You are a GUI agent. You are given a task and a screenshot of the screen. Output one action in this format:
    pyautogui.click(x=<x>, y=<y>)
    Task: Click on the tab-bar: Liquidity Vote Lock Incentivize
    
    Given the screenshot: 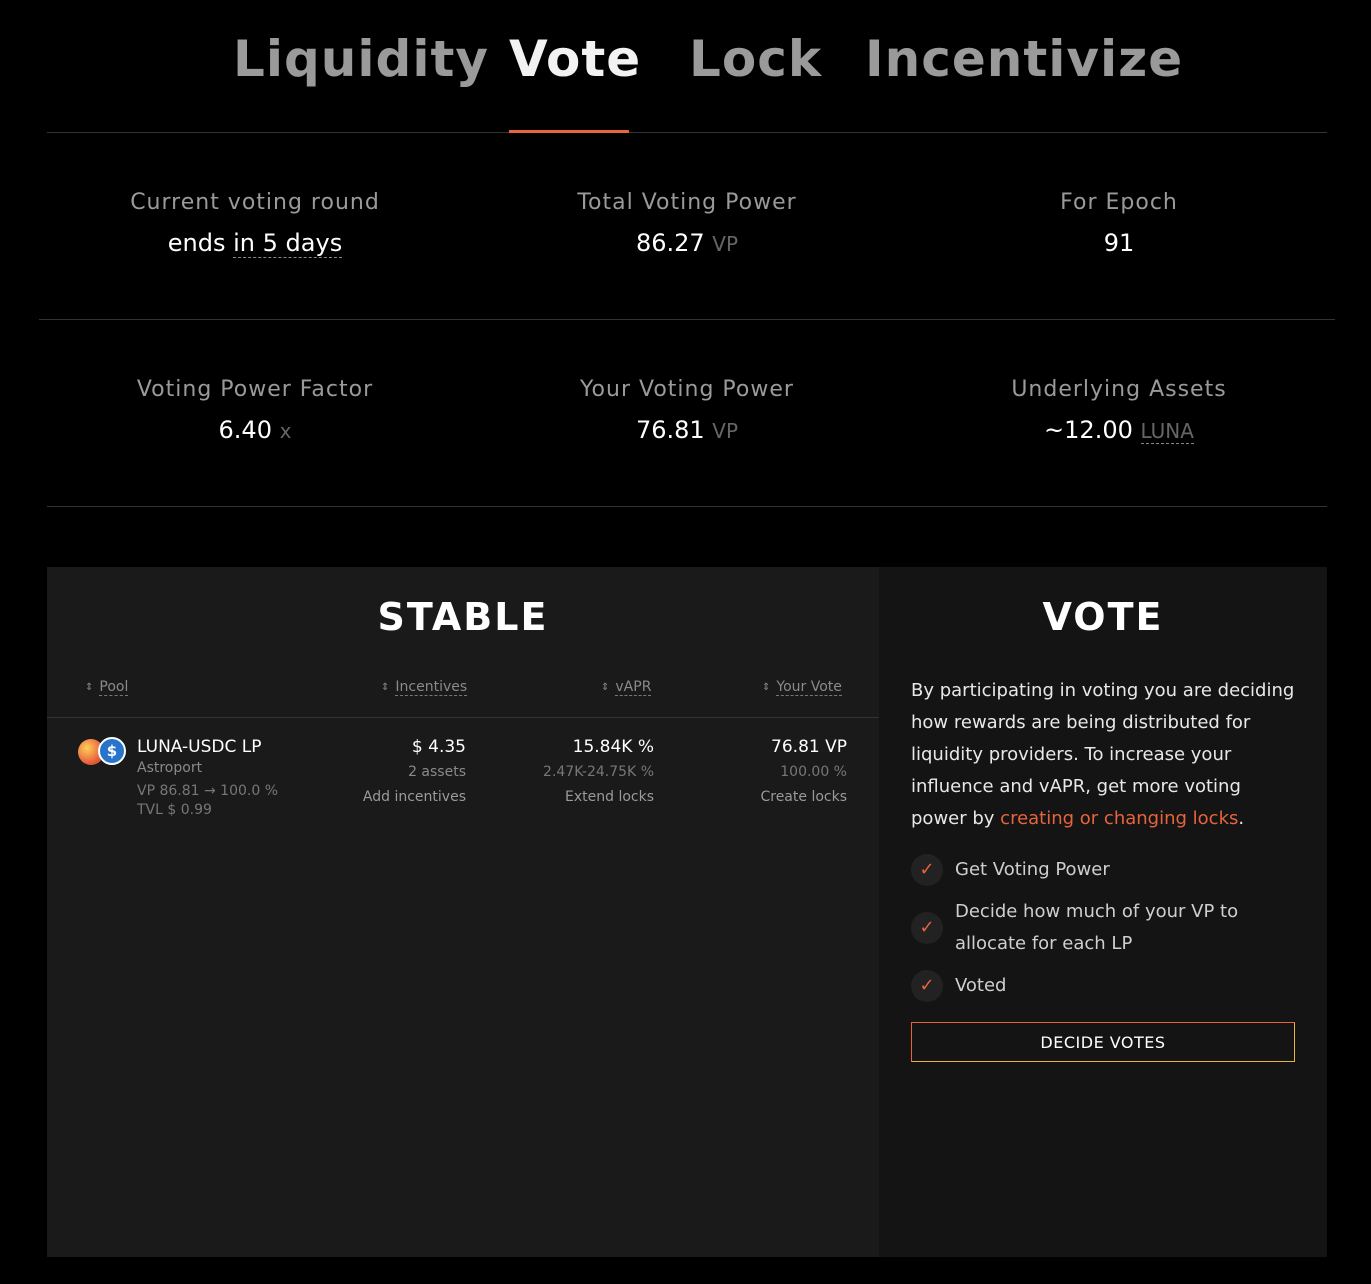 What is the action you would take?
    pyautogui.click(x=687, y=66)
    